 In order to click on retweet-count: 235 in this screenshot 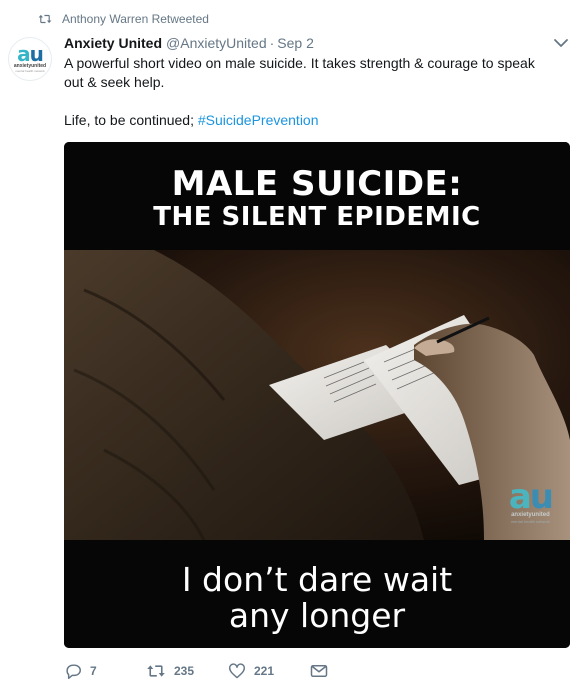, I will do `click(184, 671)`.